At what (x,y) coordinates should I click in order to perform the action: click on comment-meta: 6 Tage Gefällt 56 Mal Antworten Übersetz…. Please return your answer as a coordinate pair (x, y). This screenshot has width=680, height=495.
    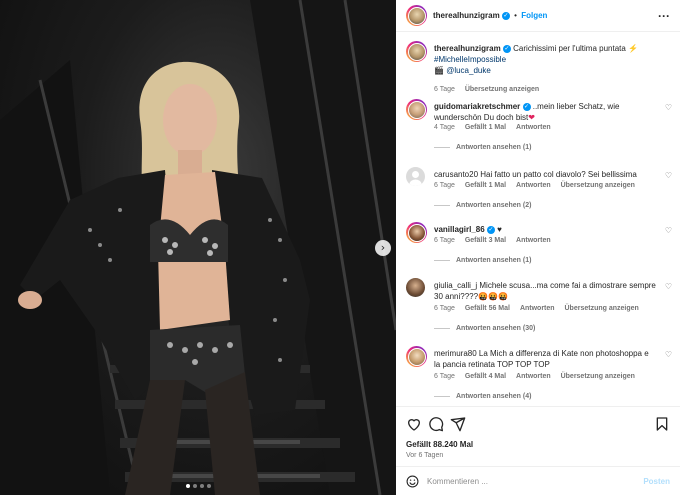
    Looking at the image, I should click on (540, 308).